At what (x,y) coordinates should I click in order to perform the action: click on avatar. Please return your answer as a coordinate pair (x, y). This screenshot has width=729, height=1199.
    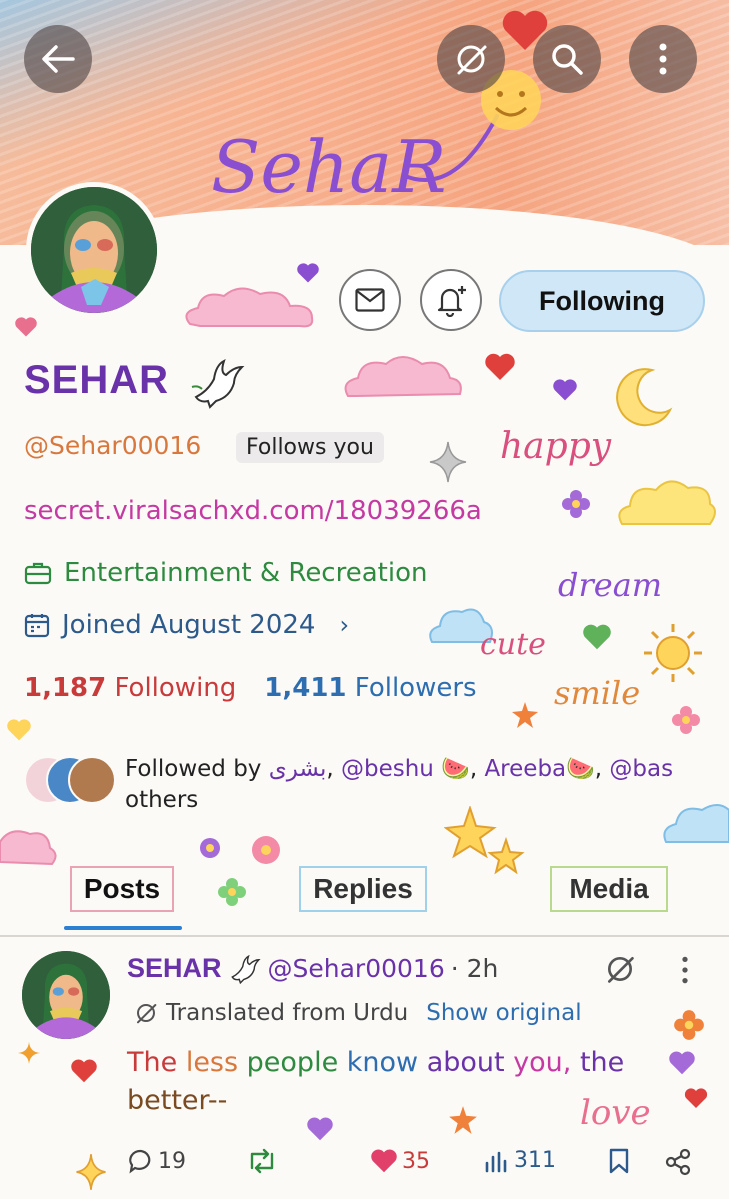
    Looking at the image, I should click on (92, 780).